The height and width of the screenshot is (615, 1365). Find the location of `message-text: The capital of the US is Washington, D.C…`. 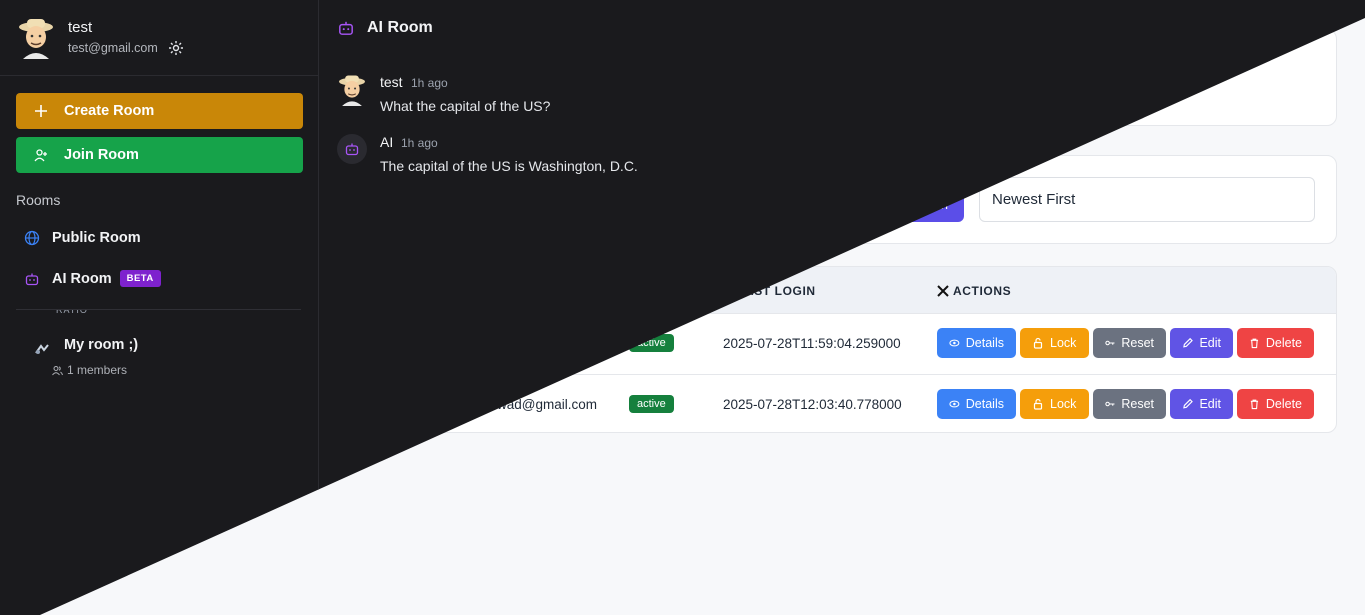

message-text: The capital of the US is Washington, D.C… is located at coordinates (509, 166).